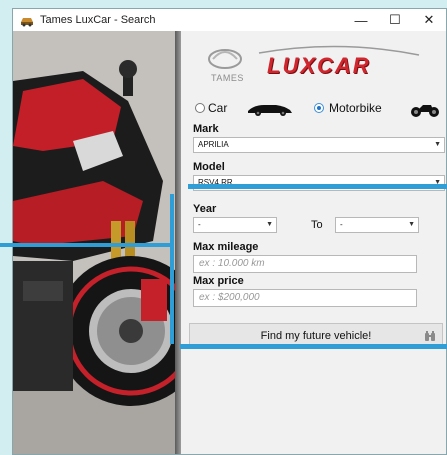 The height and width of the screenshot is (455, 447). What do you see at coordinates (200, 108) in the screenshot?
I see `car-radio` at bounding box center [200, 108].